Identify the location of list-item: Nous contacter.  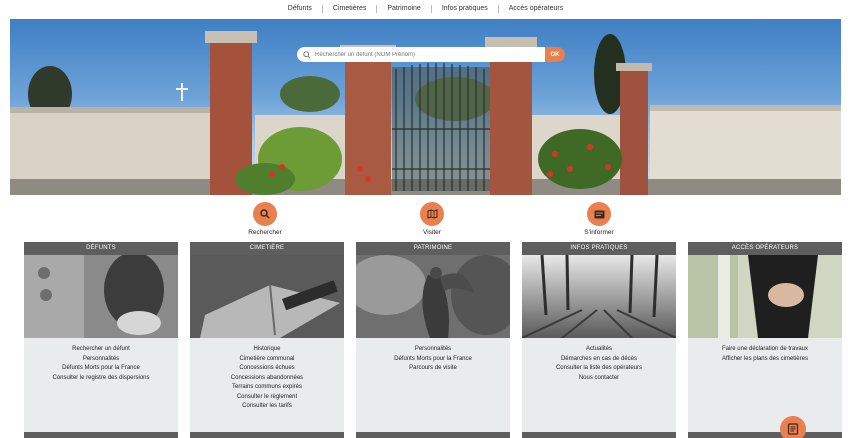
(599, 379).